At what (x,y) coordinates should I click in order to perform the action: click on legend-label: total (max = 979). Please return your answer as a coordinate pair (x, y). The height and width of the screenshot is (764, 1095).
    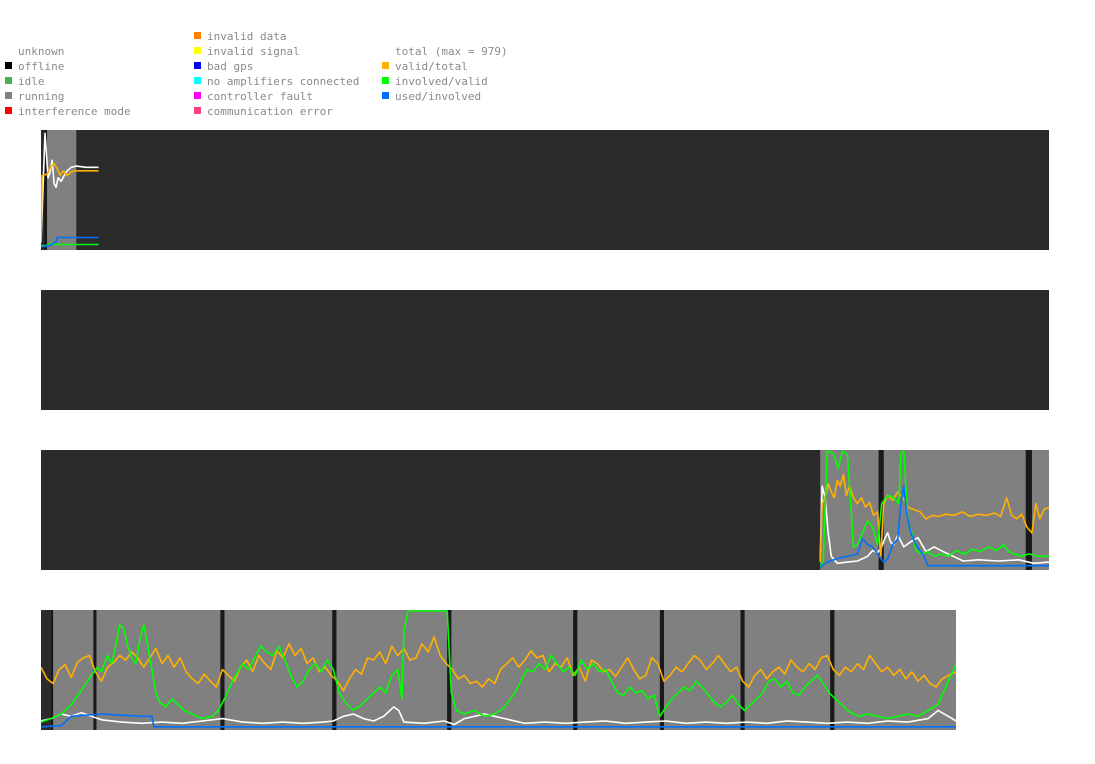
    Looking at the image, I should click on (451, 51).